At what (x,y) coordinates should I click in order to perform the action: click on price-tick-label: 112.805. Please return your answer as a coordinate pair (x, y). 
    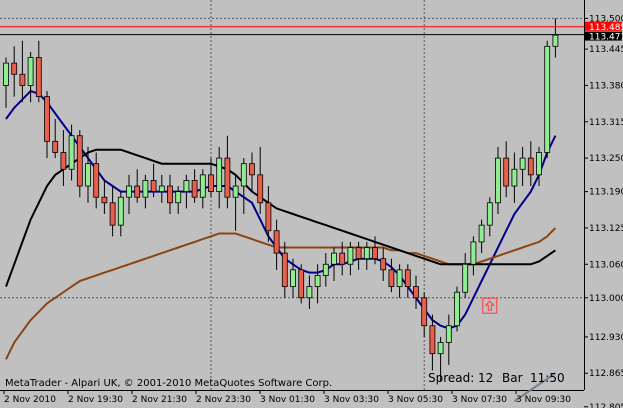
    Looking at the image, I should click on (606, 405).